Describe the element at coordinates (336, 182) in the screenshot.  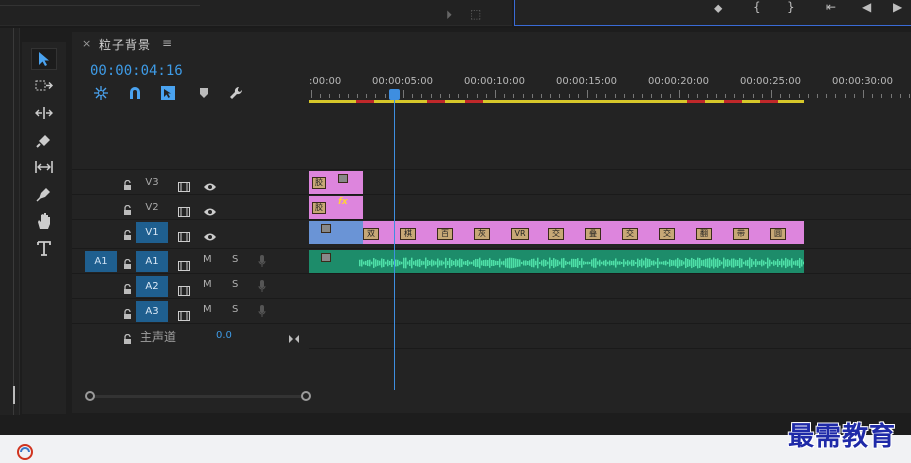
I see `video-clip: 胶` at that location.